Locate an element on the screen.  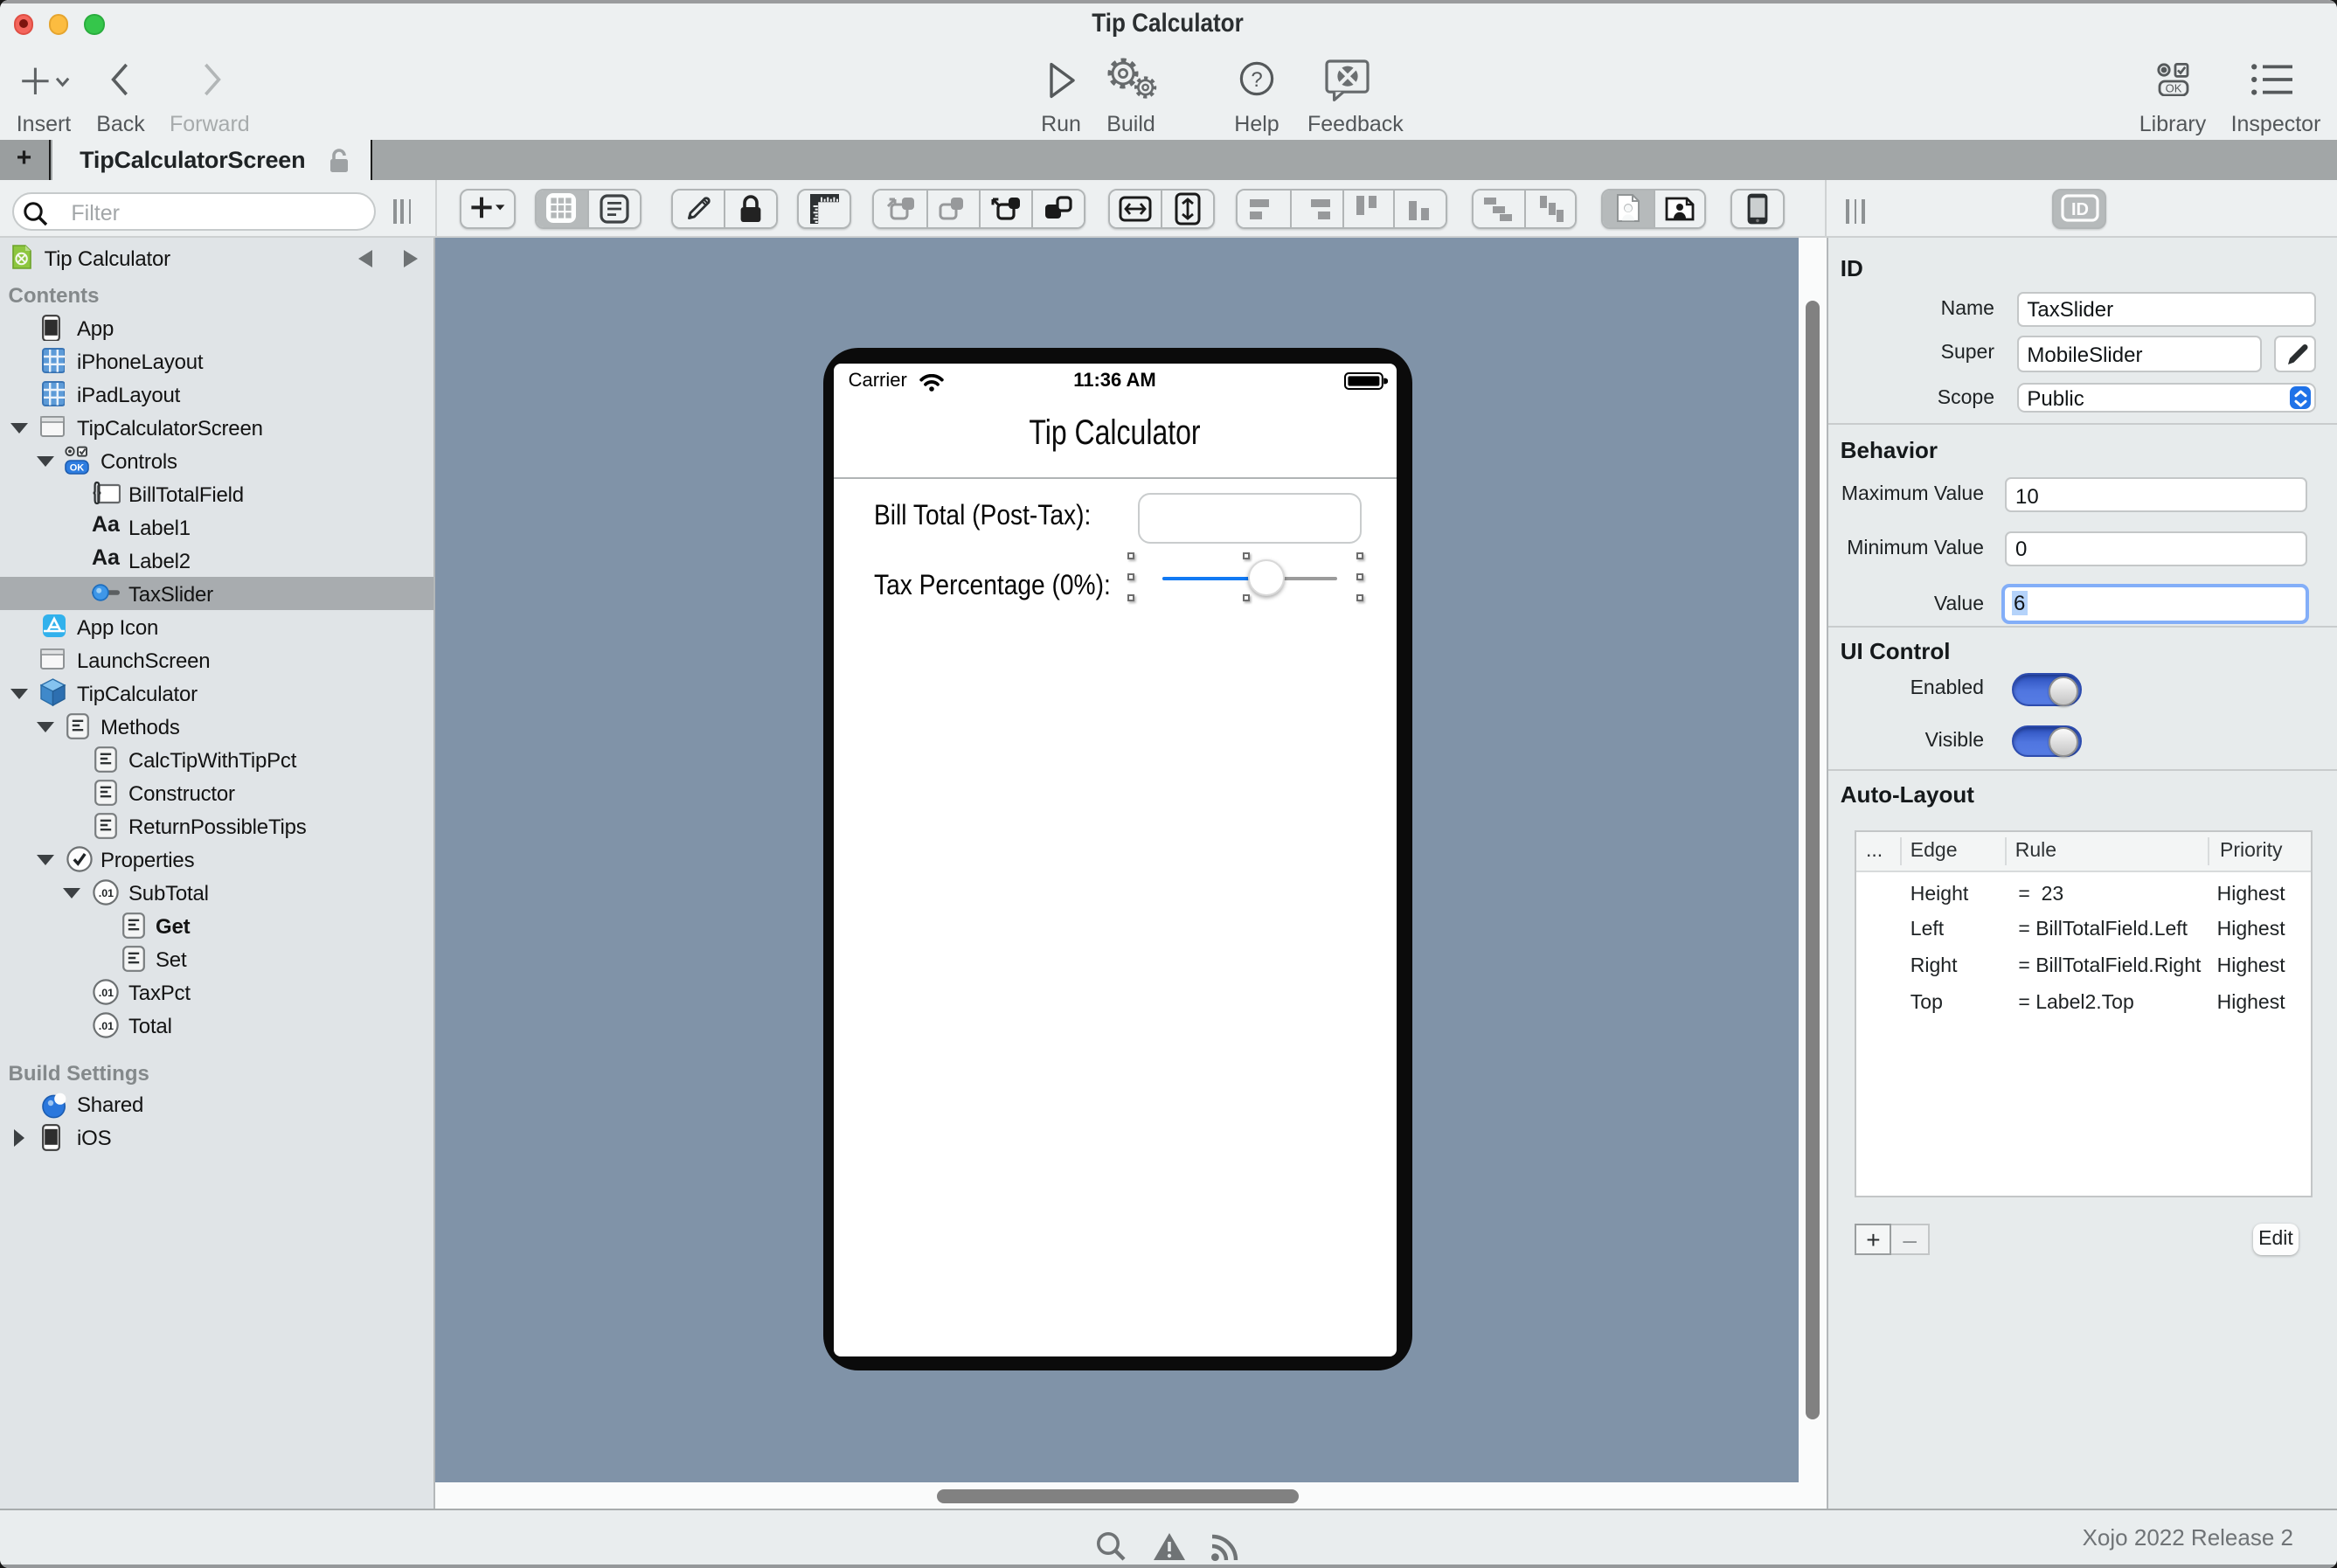
svg-text: ID is located at coordinates (2080, 211).